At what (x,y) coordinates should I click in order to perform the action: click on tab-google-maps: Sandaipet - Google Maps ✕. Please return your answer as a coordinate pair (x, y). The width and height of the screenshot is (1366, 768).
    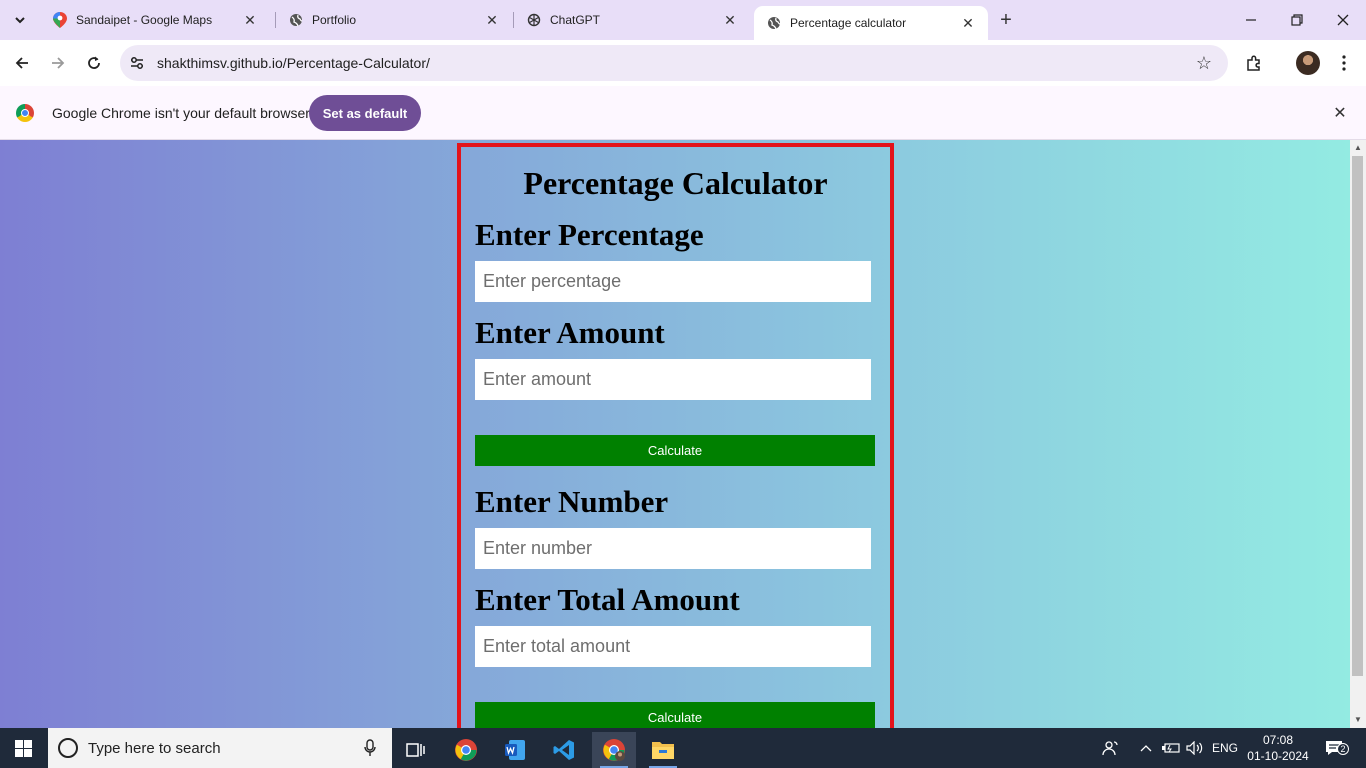
    Looking at the image, I should click on (155, 20).